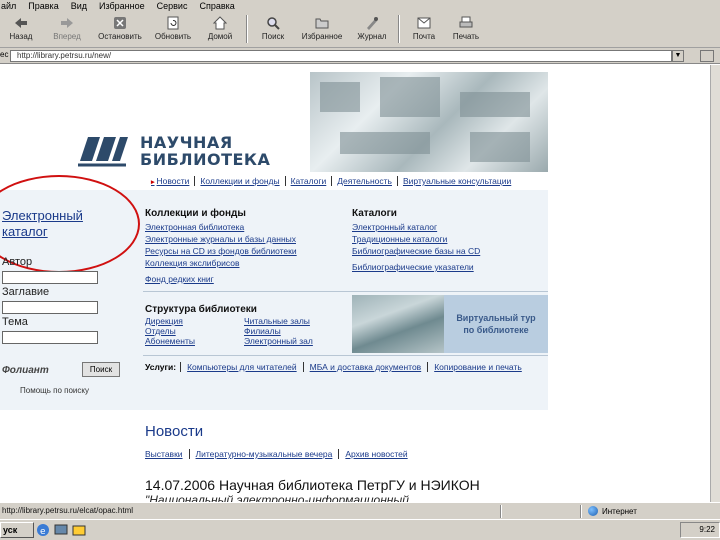 The width and height of the screenshot is (720, 540). What do you see at coordinates (194, 227) in the screenshot?
I see `collections-link: Электронная библиотека` at bounding box center [194, 227].